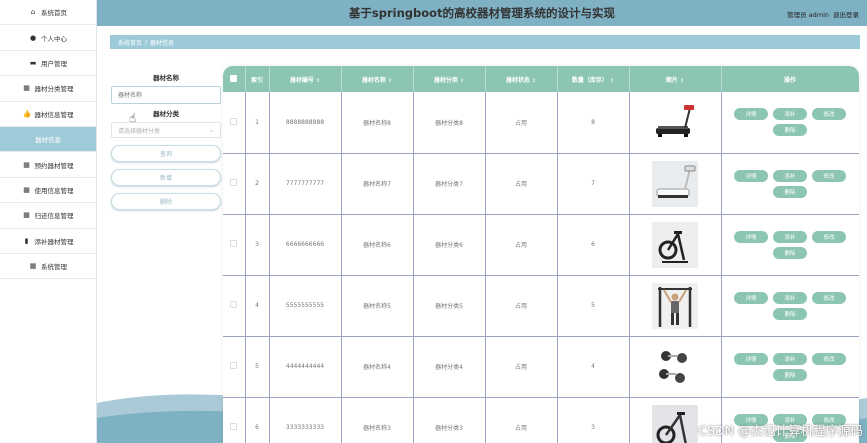 The image size is (867, 443). Describe the element at coordinates (54, 63) in the screenshot. I see `sidebar-item-label: 用户管理` at that location.